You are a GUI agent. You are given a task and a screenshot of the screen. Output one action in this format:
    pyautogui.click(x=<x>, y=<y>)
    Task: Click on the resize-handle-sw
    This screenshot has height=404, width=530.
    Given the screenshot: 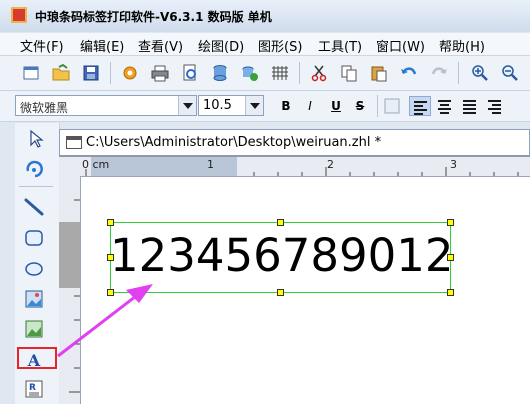 What is the action you would take?
    pyautogui.click(x=110, y=292)
    